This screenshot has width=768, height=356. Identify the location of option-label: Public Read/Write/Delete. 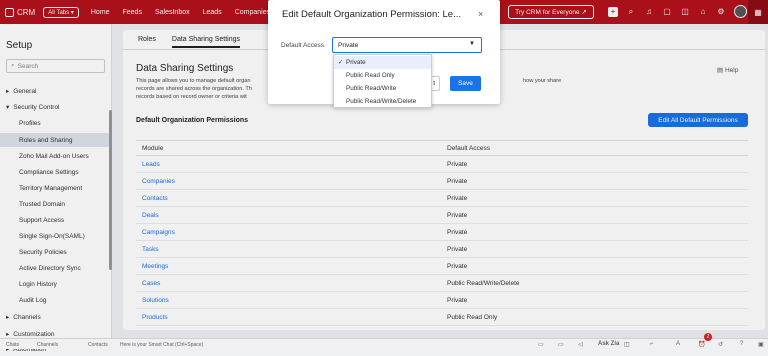
(381, 101).